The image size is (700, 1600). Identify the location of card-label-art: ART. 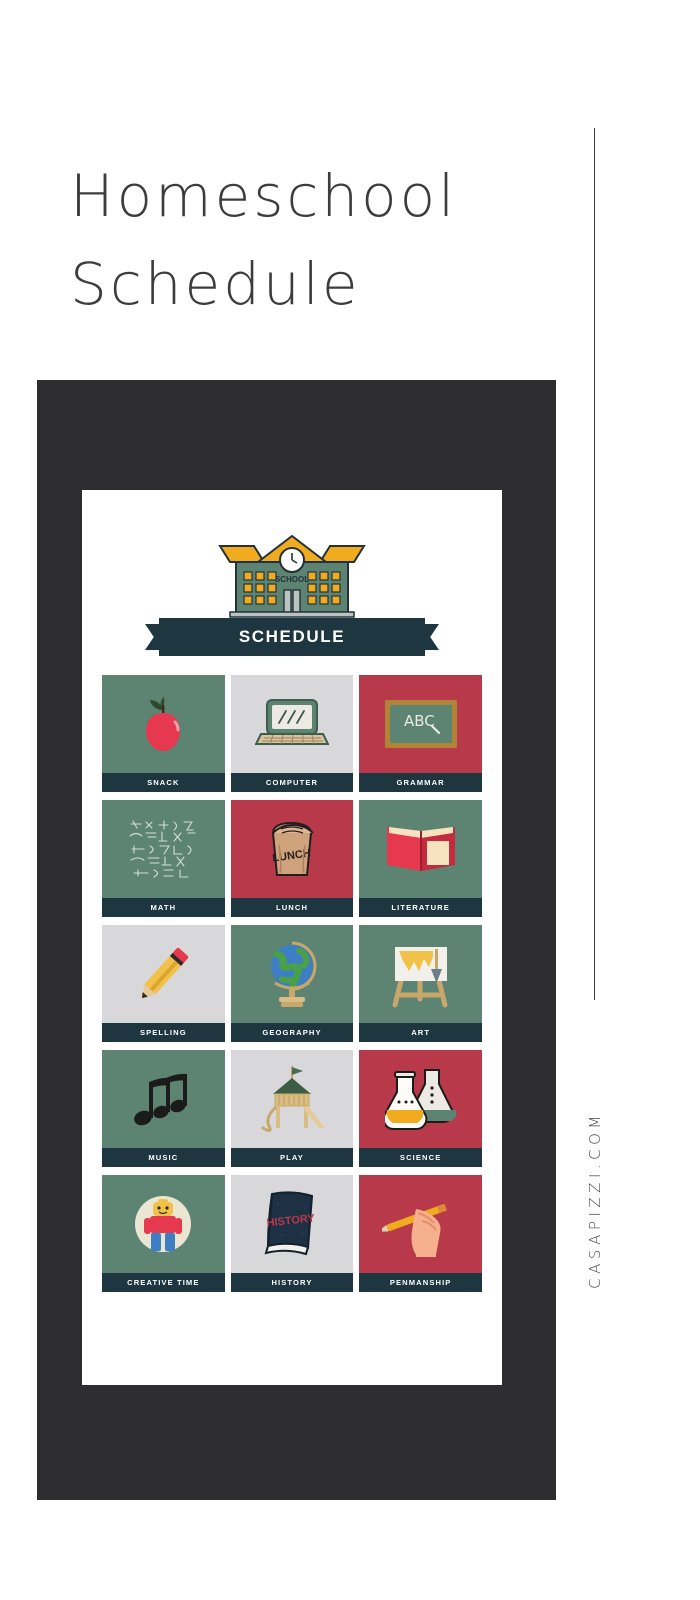
(420, 1032).